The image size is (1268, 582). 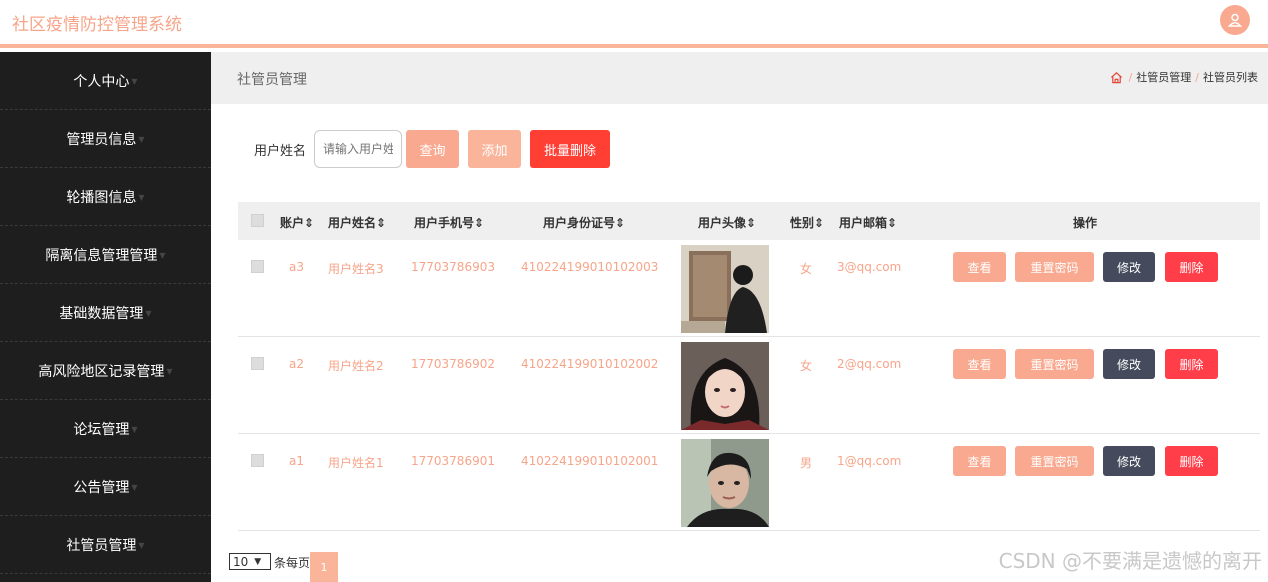 What do you see at coordinates (1163, 77) in the screenshot?
I see `breadcrumb-item: 社管员管理` at bounding box center [1163, 77].